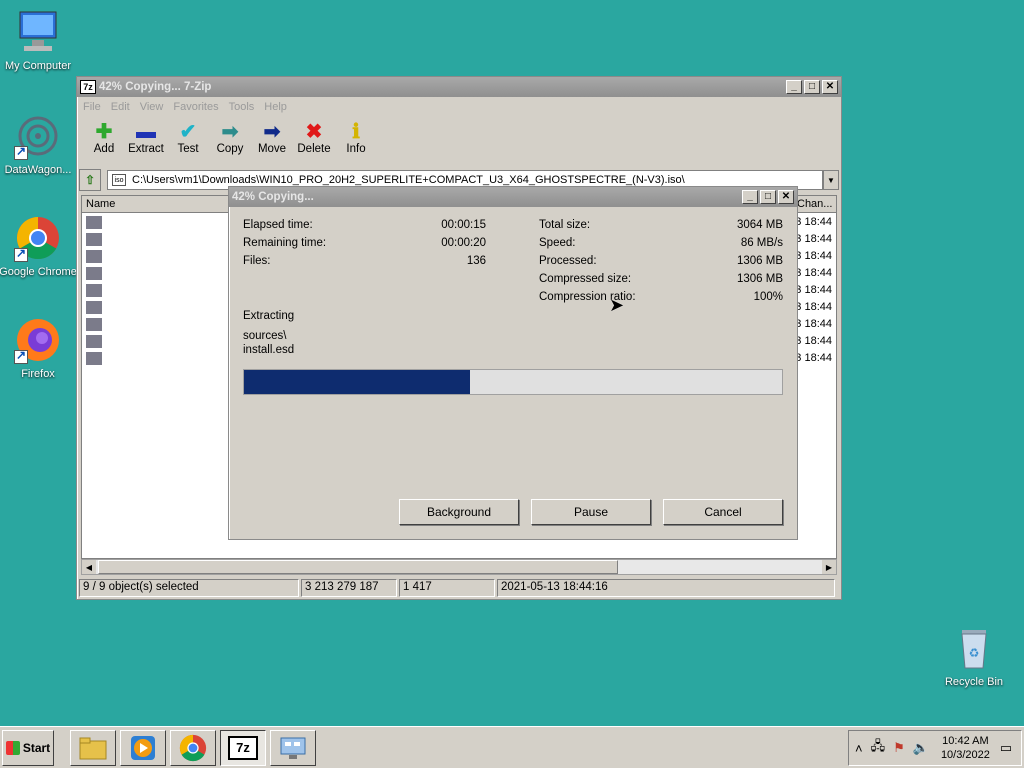 Image resolution: width=1024 pixels, height=768 pixels. What do you see at coordinates (965, 748) in the screenshot?
I see `clock: 10:42 AM 10/3/2022` at bounding box center [965, 748].